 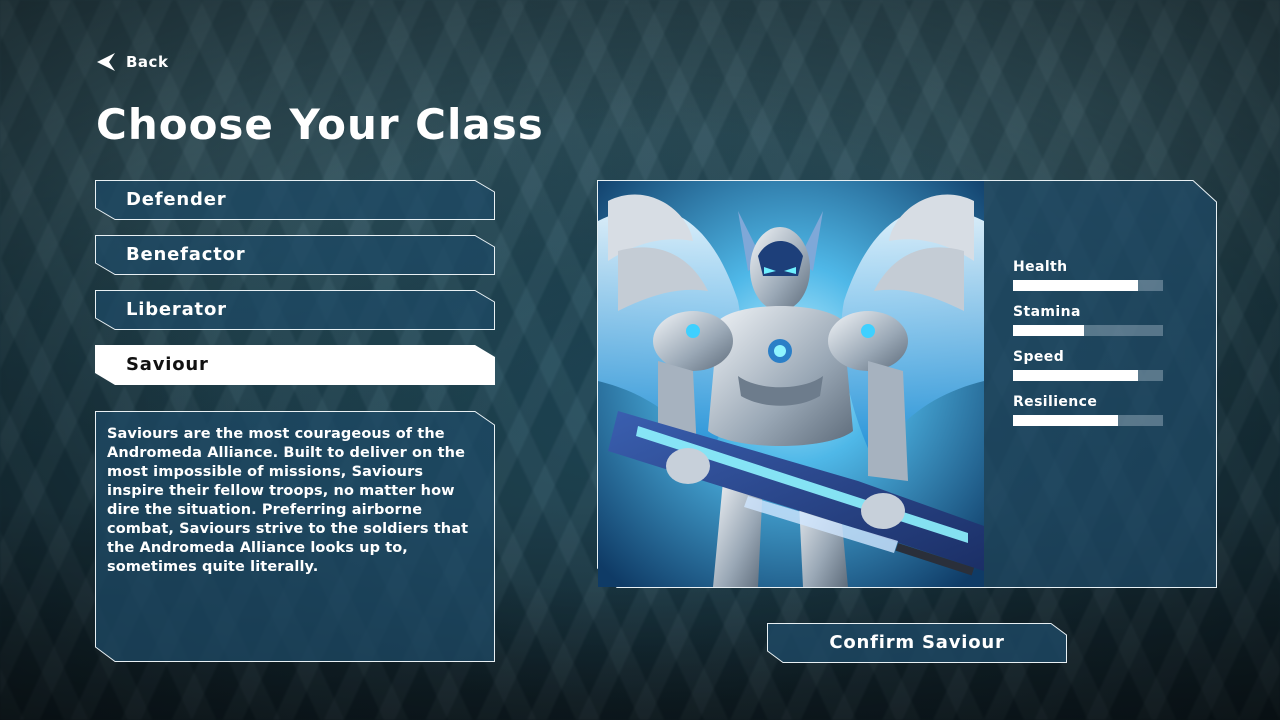 I want to click on class-stats: Health Stamina Speed Resilience, so click(x=1093, y=348).